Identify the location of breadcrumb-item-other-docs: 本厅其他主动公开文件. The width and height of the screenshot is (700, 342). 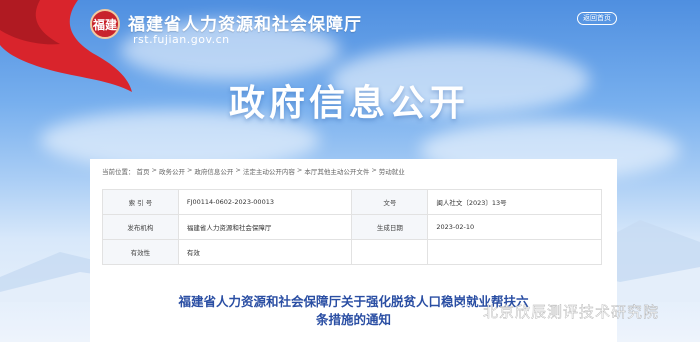
(336, 171).